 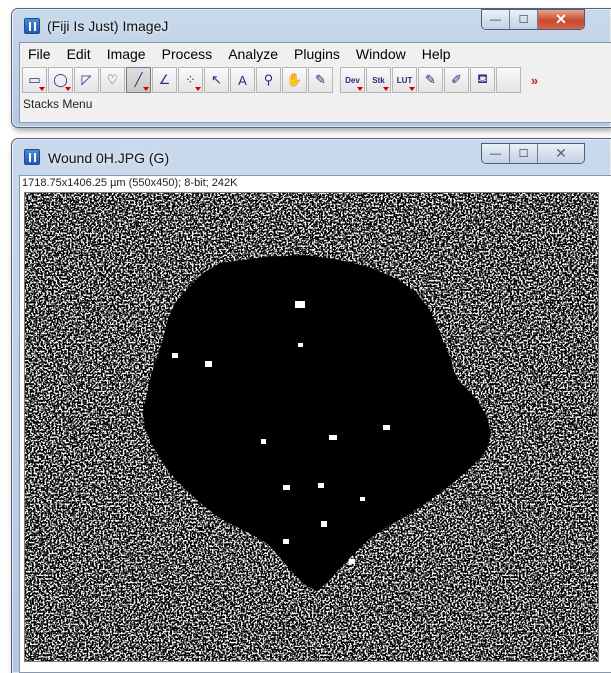 I want to click on wand-icon: ↖, so click(x=216, y=79).